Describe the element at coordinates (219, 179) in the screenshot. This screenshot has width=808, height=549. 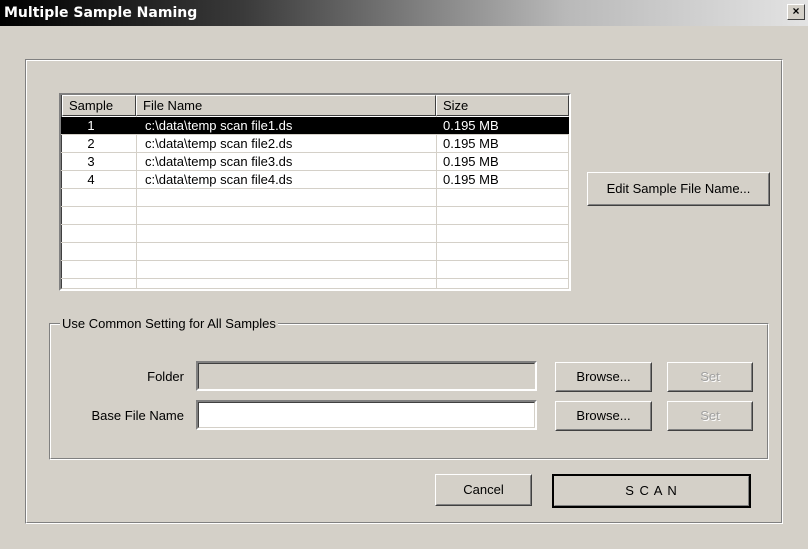
I see `cell-file-name: c:\data\temp scan file4.ds` at that location.